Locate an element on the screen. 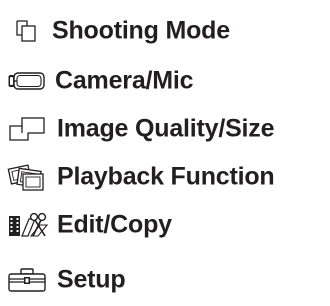 The height and width of the screenshot is (306, 330). menu-item-label: Image Quality/Size is located at coordinates (166, 128).